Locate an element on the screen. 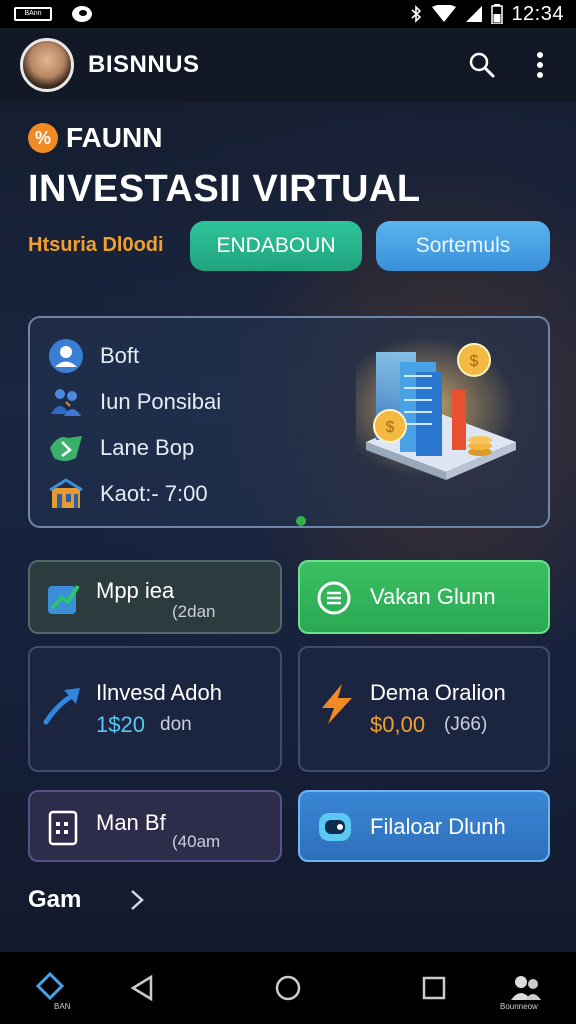 This screenshot has height=1024, width=576. recents-button is located at coordinates (434, 988).